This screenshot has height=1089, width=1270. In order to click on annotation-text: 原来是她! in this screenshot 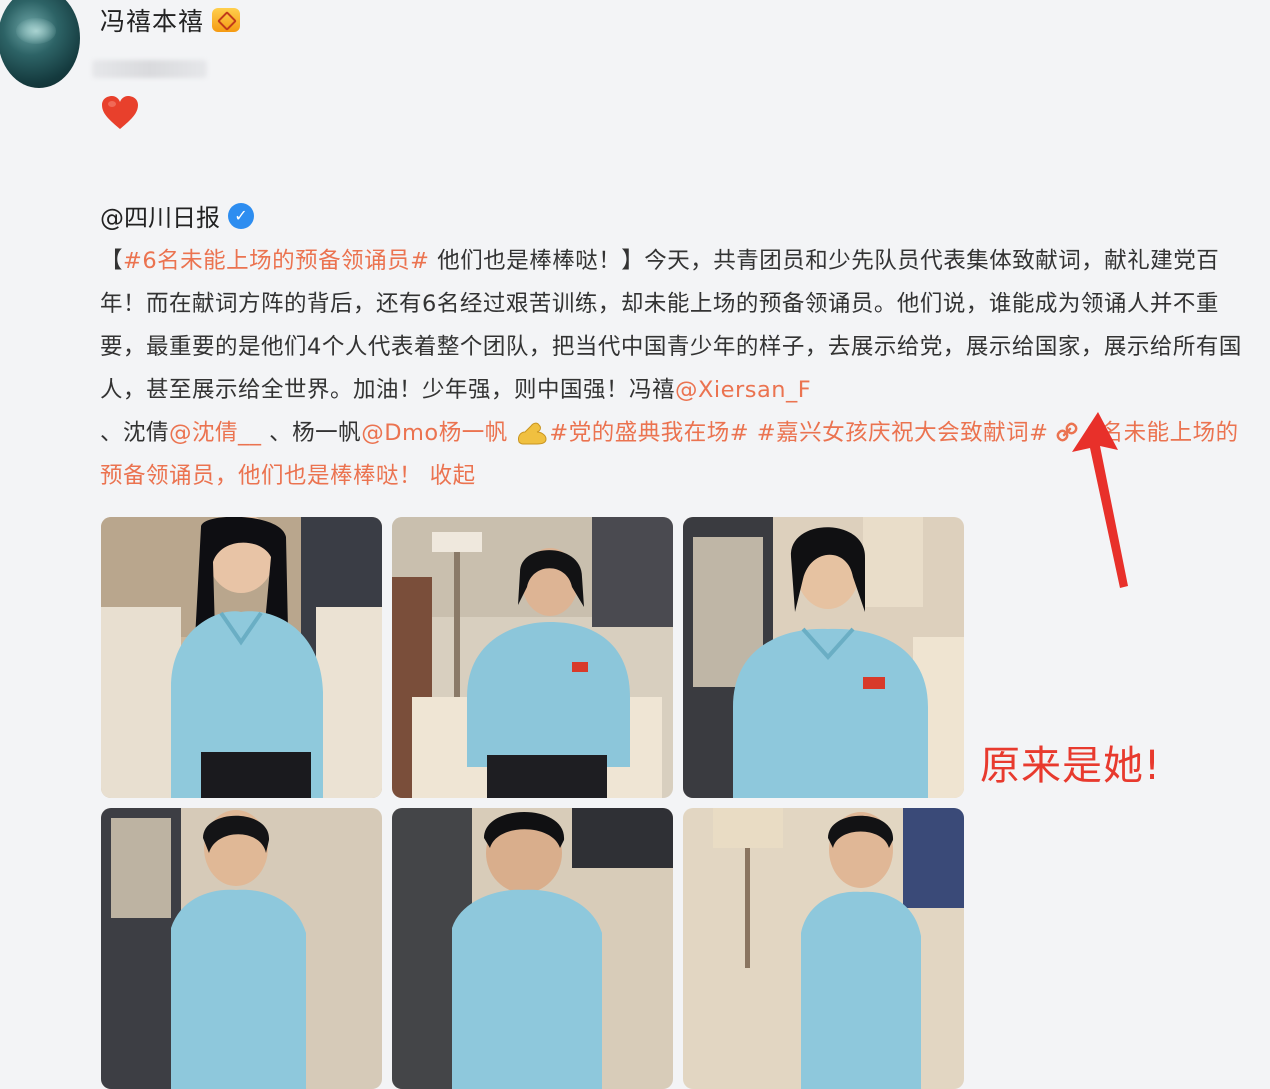, I will do `click(1071, 766)`.